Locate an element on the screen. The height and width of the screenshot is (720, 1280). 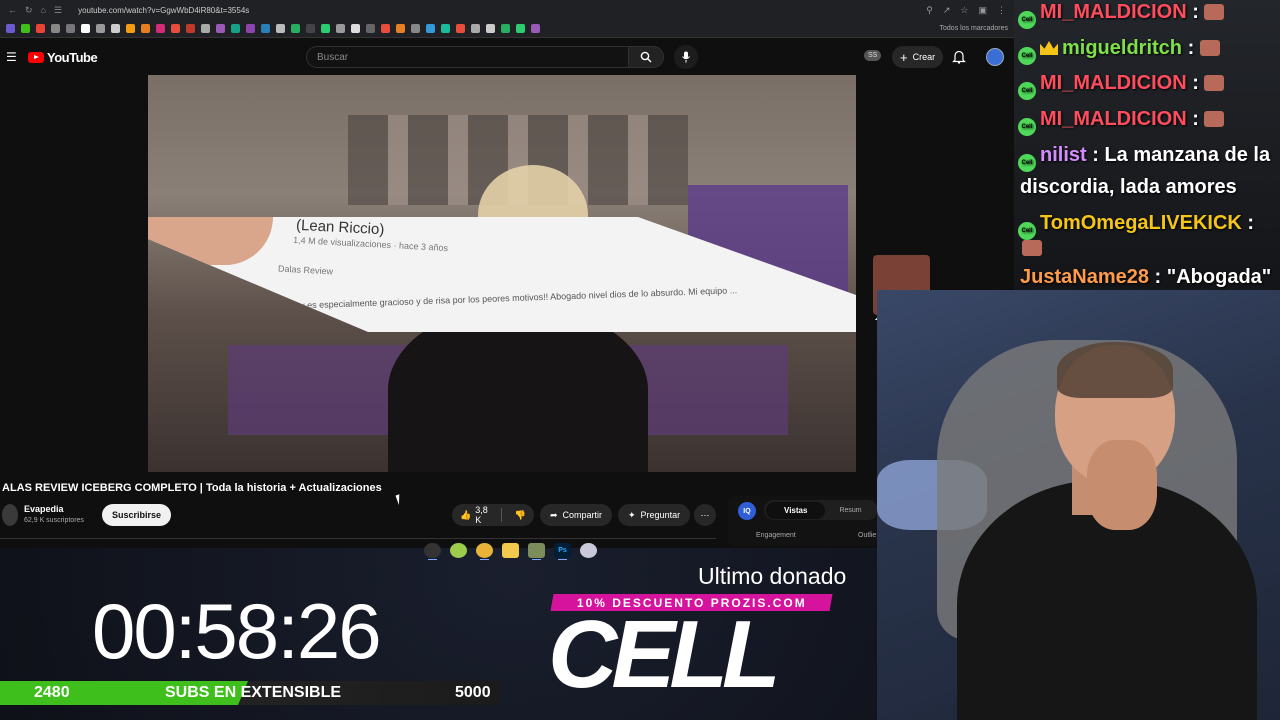
site-info-icon: ☰ is located at coordinates (58, 10).